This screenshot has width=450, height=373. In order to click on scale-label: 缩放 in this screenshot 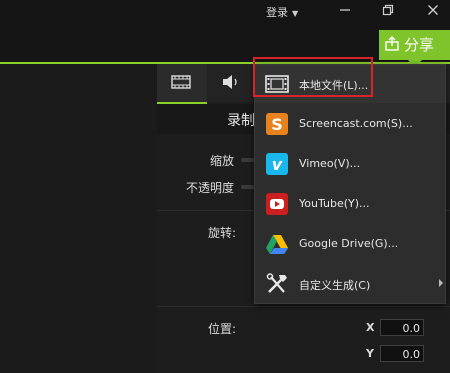, I will do `click(222, 161)`.